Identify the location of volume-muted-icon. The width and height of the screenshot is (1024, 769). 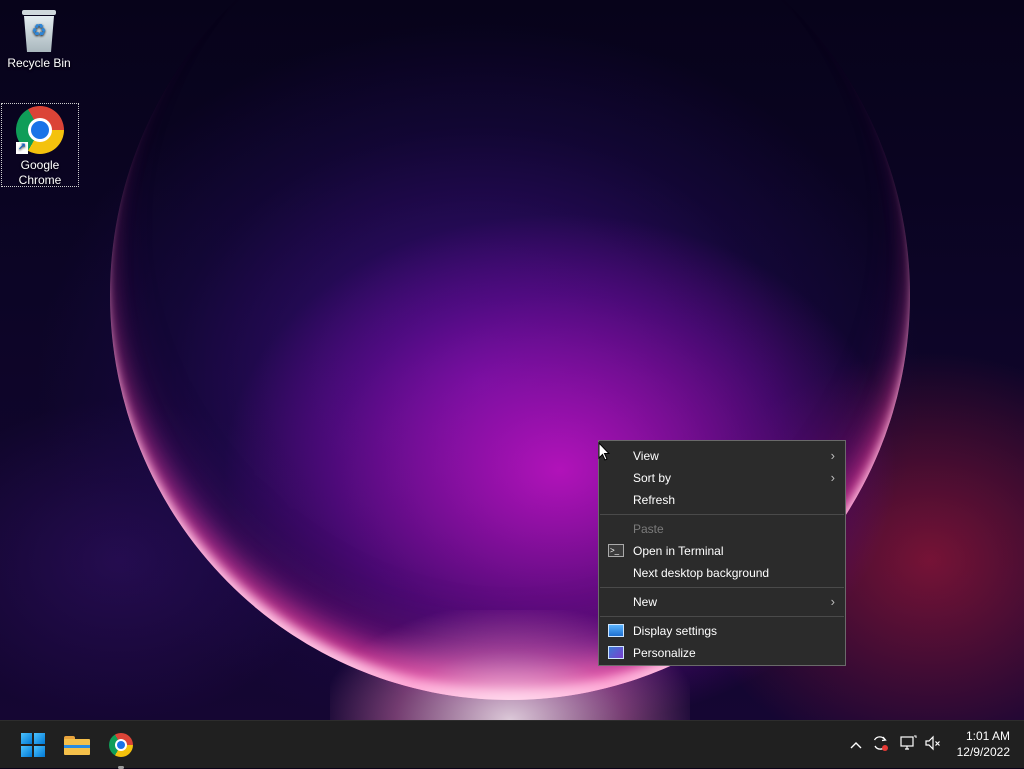
(933, 745).